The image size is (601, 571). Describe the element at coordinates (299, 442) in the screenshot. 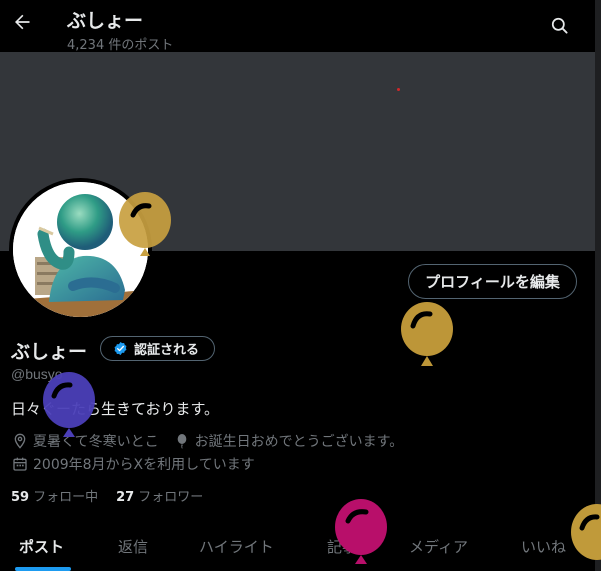

I see `profile-birthday: お誕生日おめでとうございます。` at that location.